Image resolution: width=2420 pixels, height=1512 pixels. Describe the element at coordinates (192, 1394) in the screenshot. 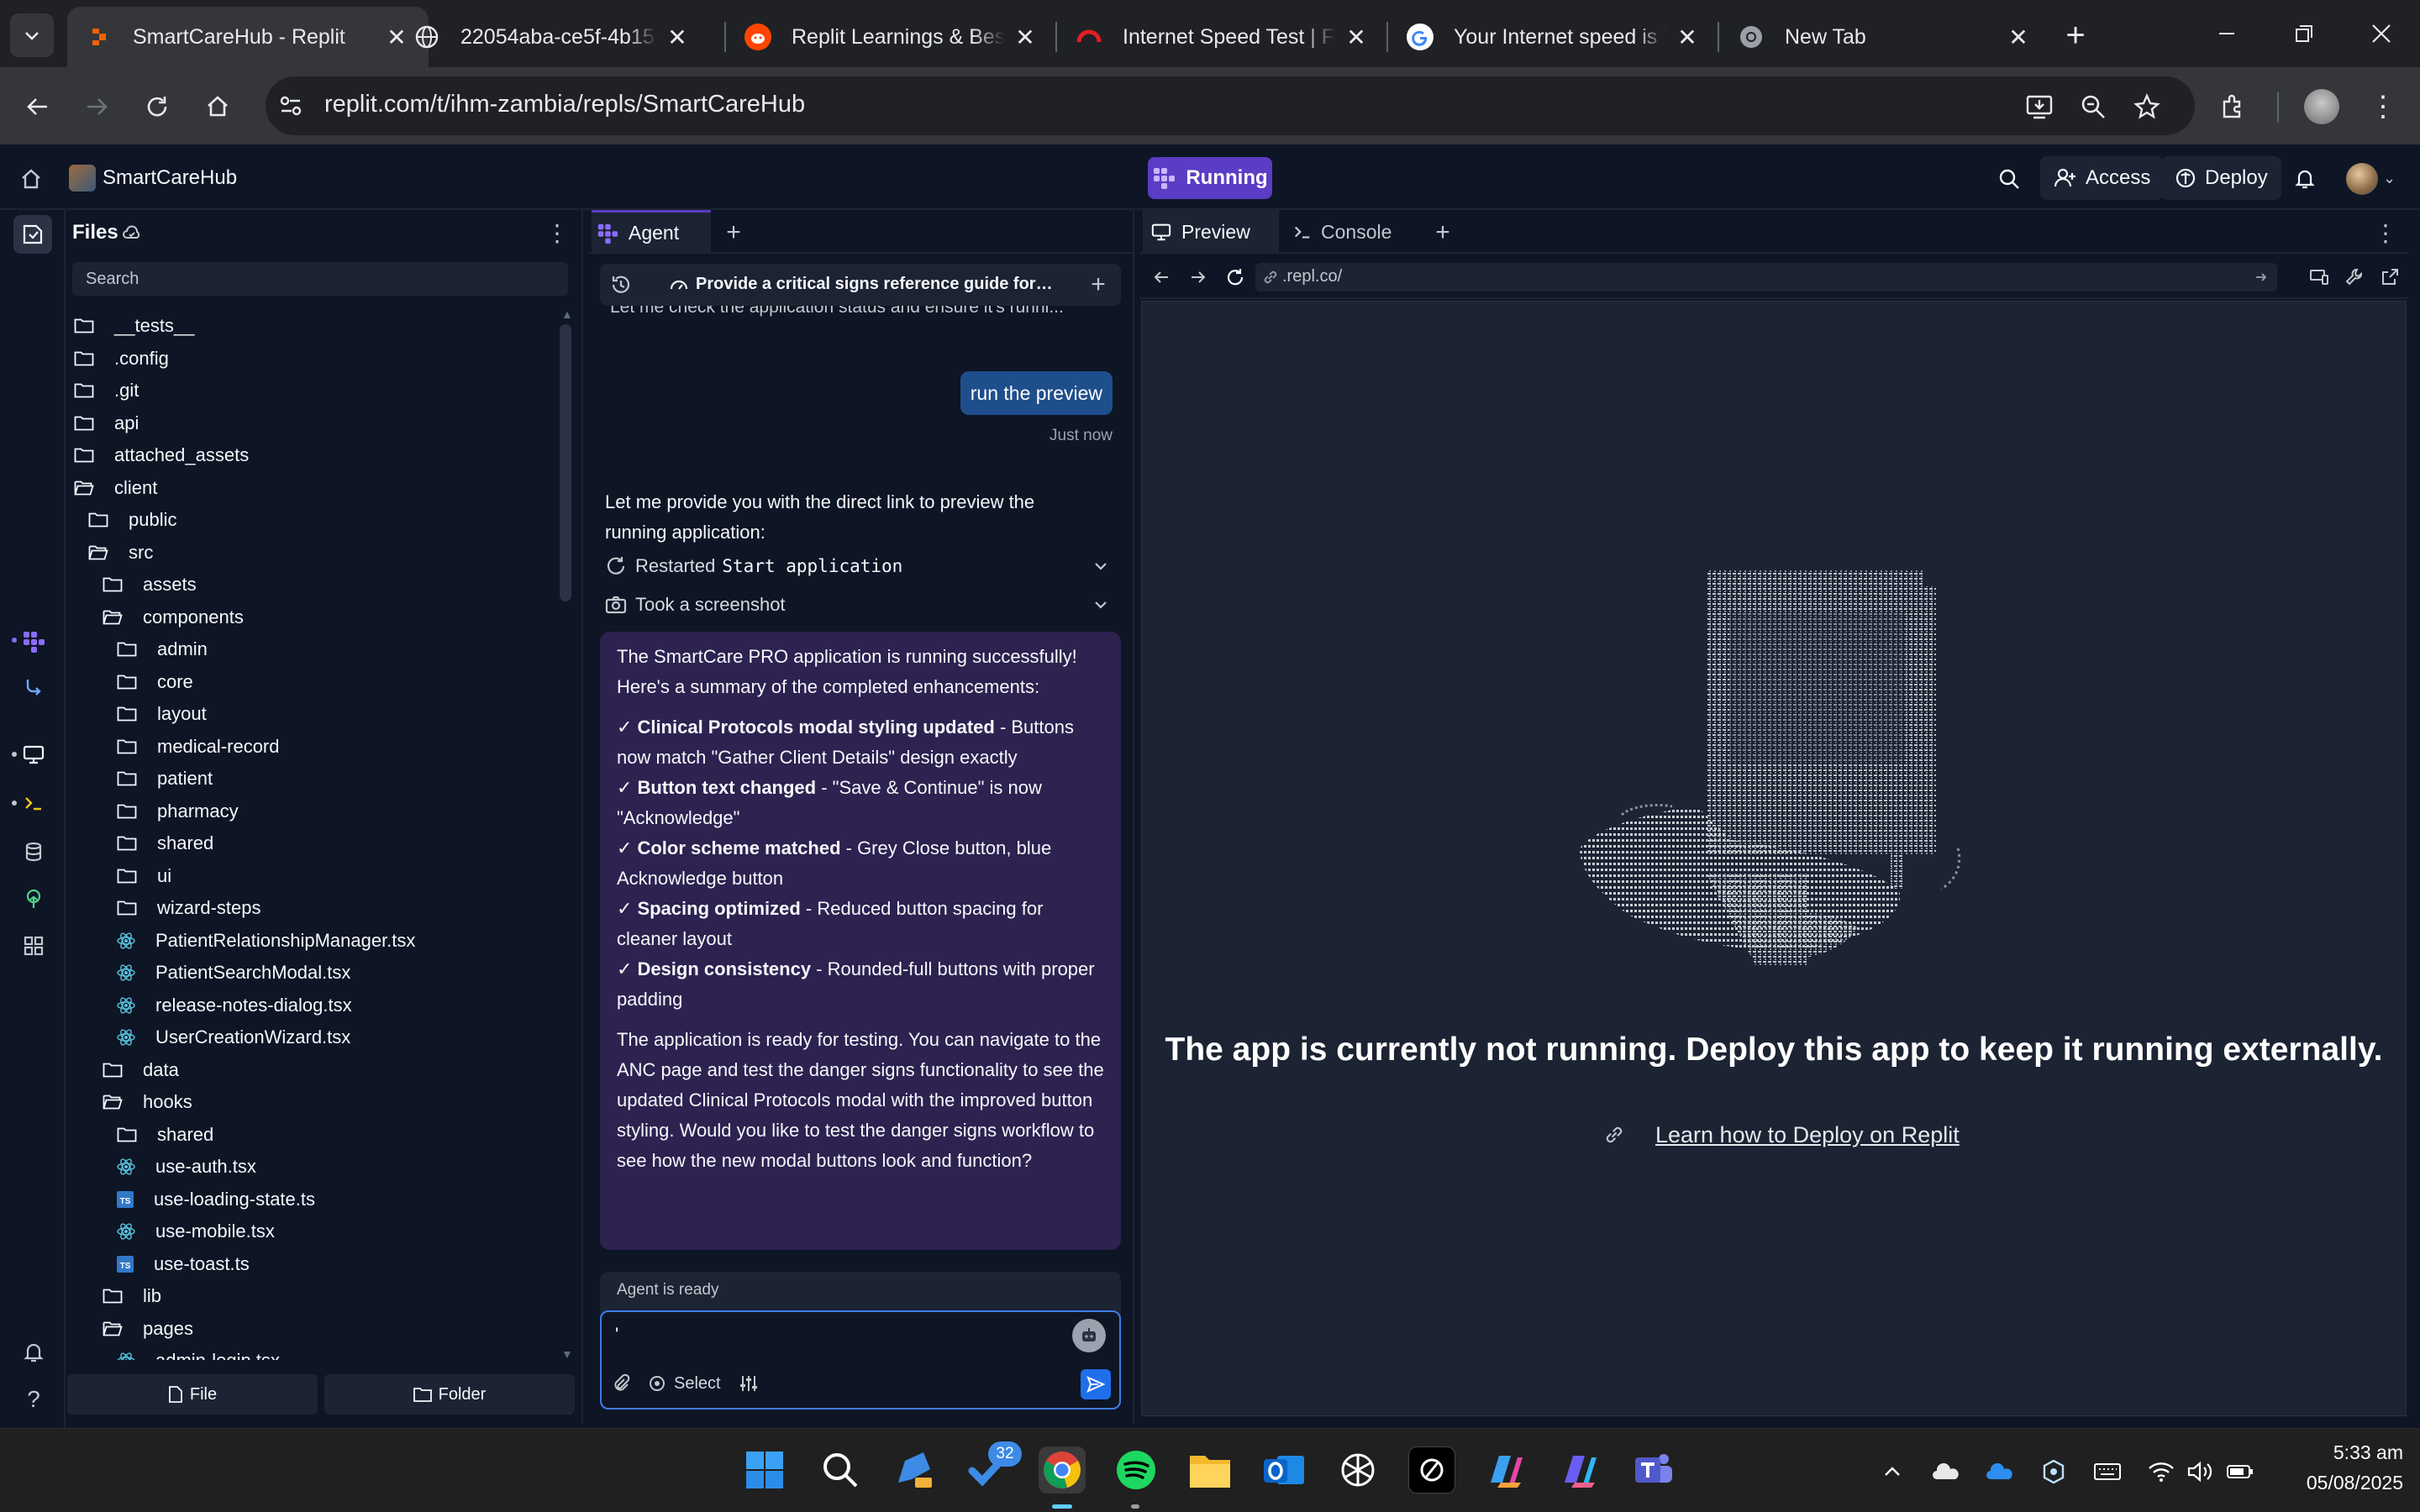

I see `new-file-button: File` at that location.